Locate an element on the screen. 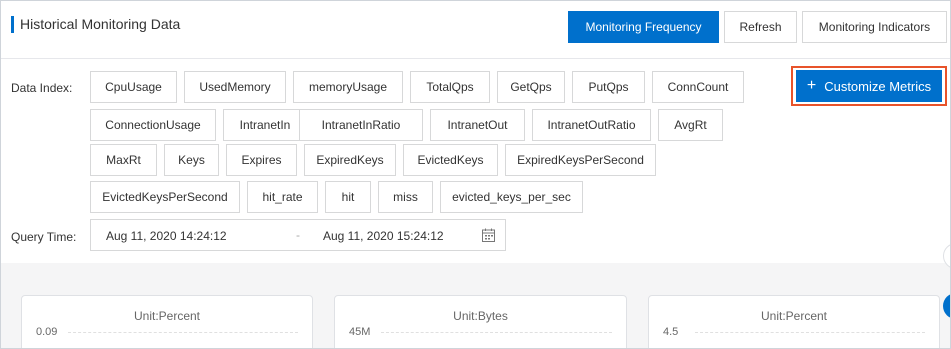 This screenshot has height=349, width=951. panel-title: Historical Monitoring Data is located at coordinates (100, 24).